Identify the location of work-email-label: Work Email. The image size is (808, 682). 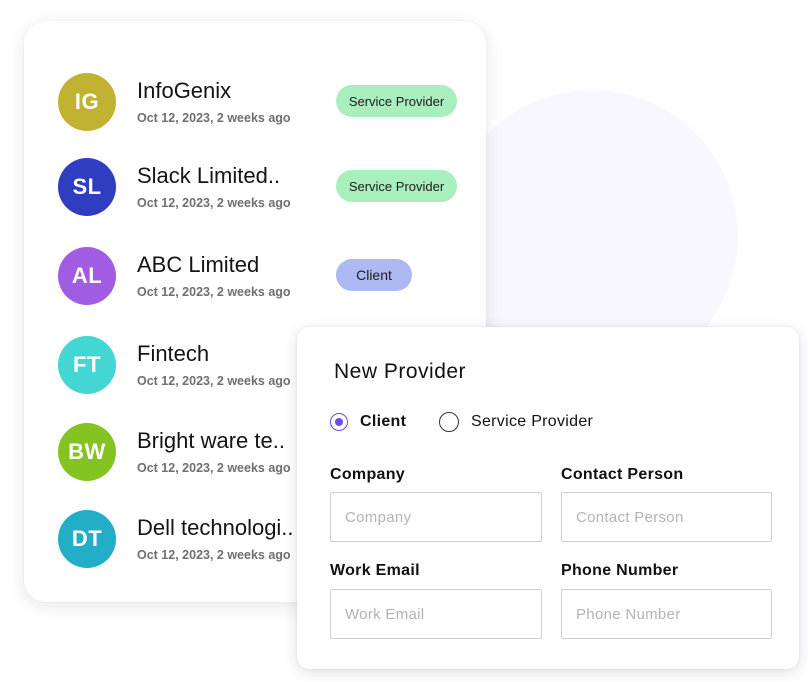
(375, 570).